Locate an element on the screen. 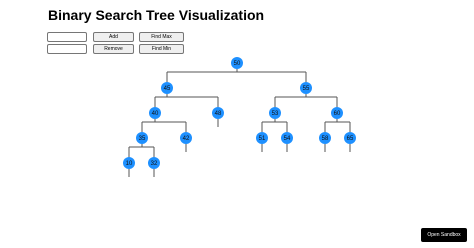 This screenshot has height=248, width=474. tree-node-45: 45 is located at coordinates (167, 88).